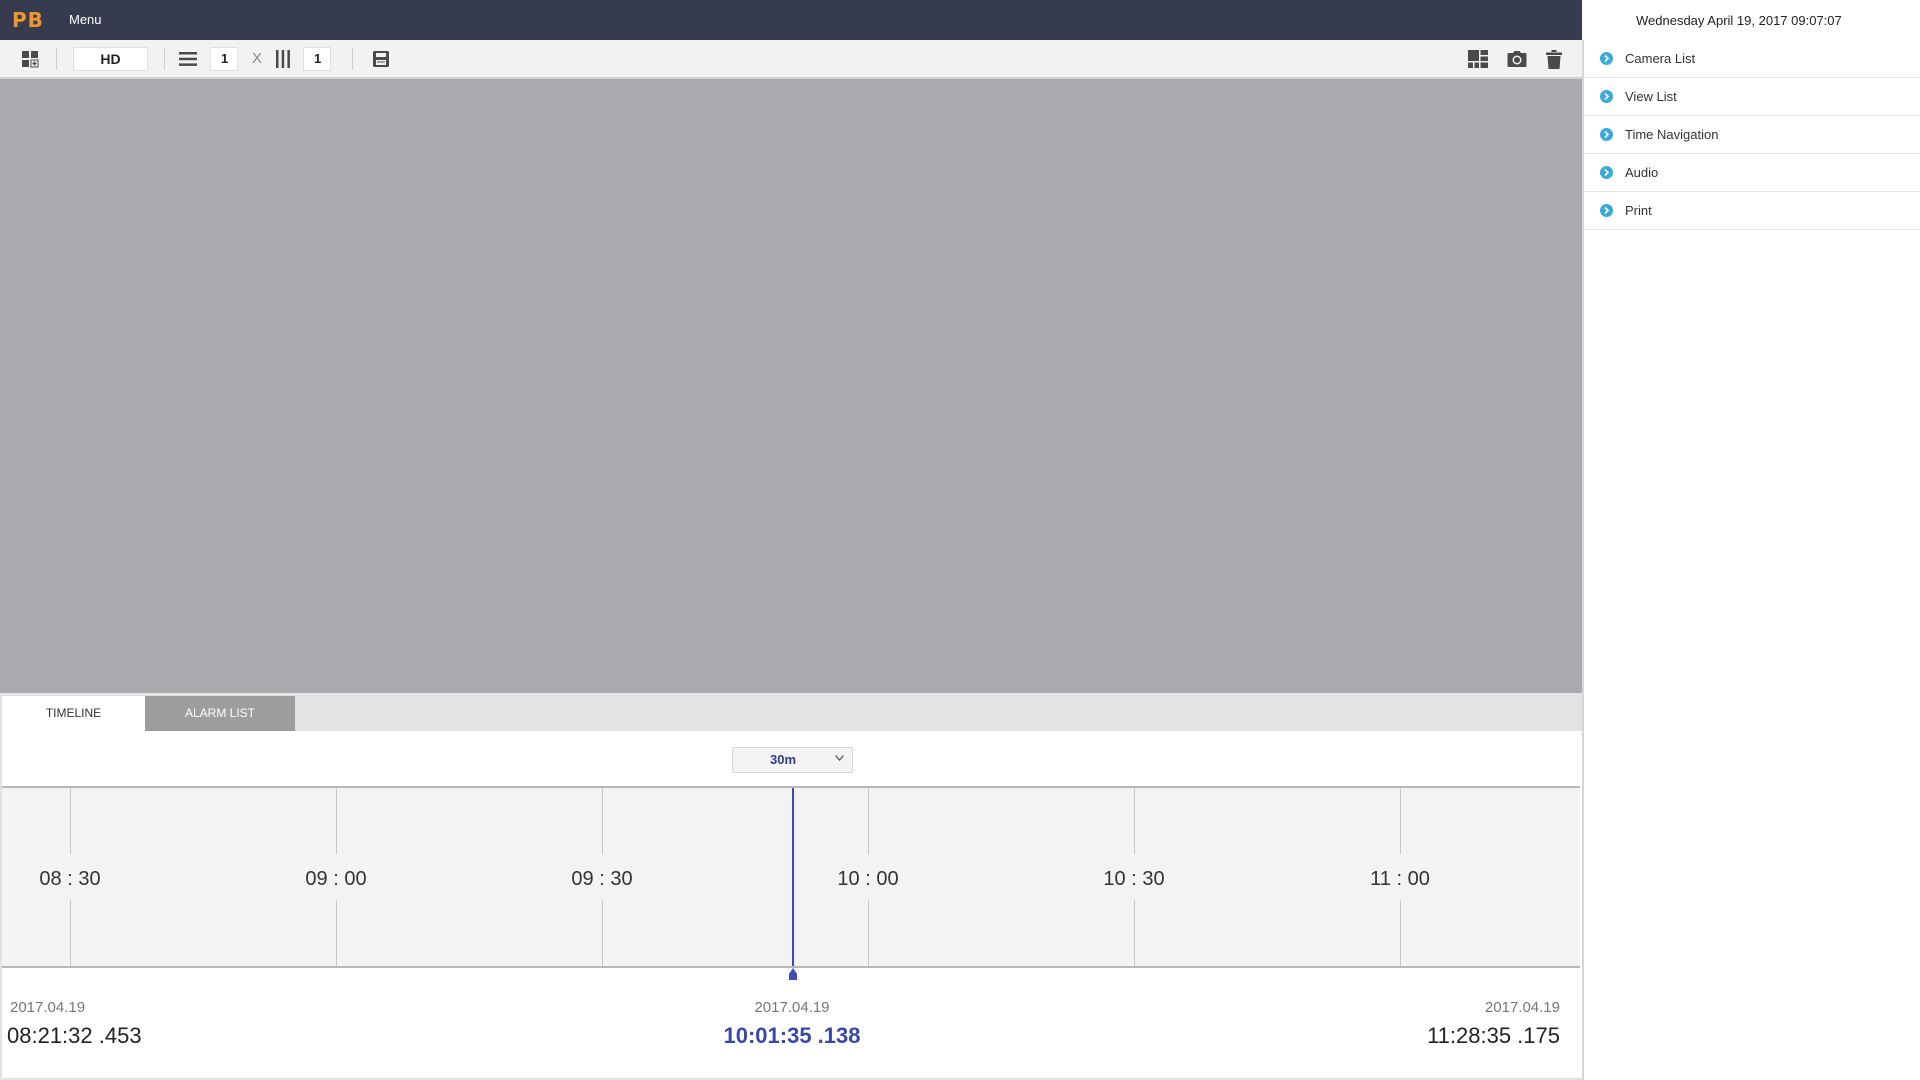 This screenshot has height=1080, width=1920. Describe the element at coordinates (839, 758) in the screenshot. I see `chevron-down-icon` at that location.